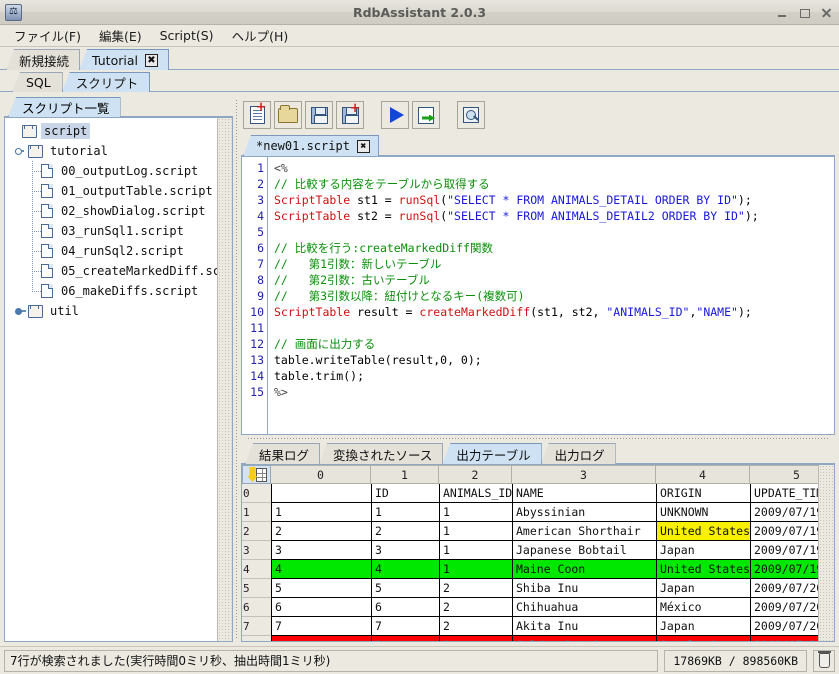 The width and height of the screenshot is (839, 674). I want to click on tab-output-log: 出力ログ, so click(578, 453).